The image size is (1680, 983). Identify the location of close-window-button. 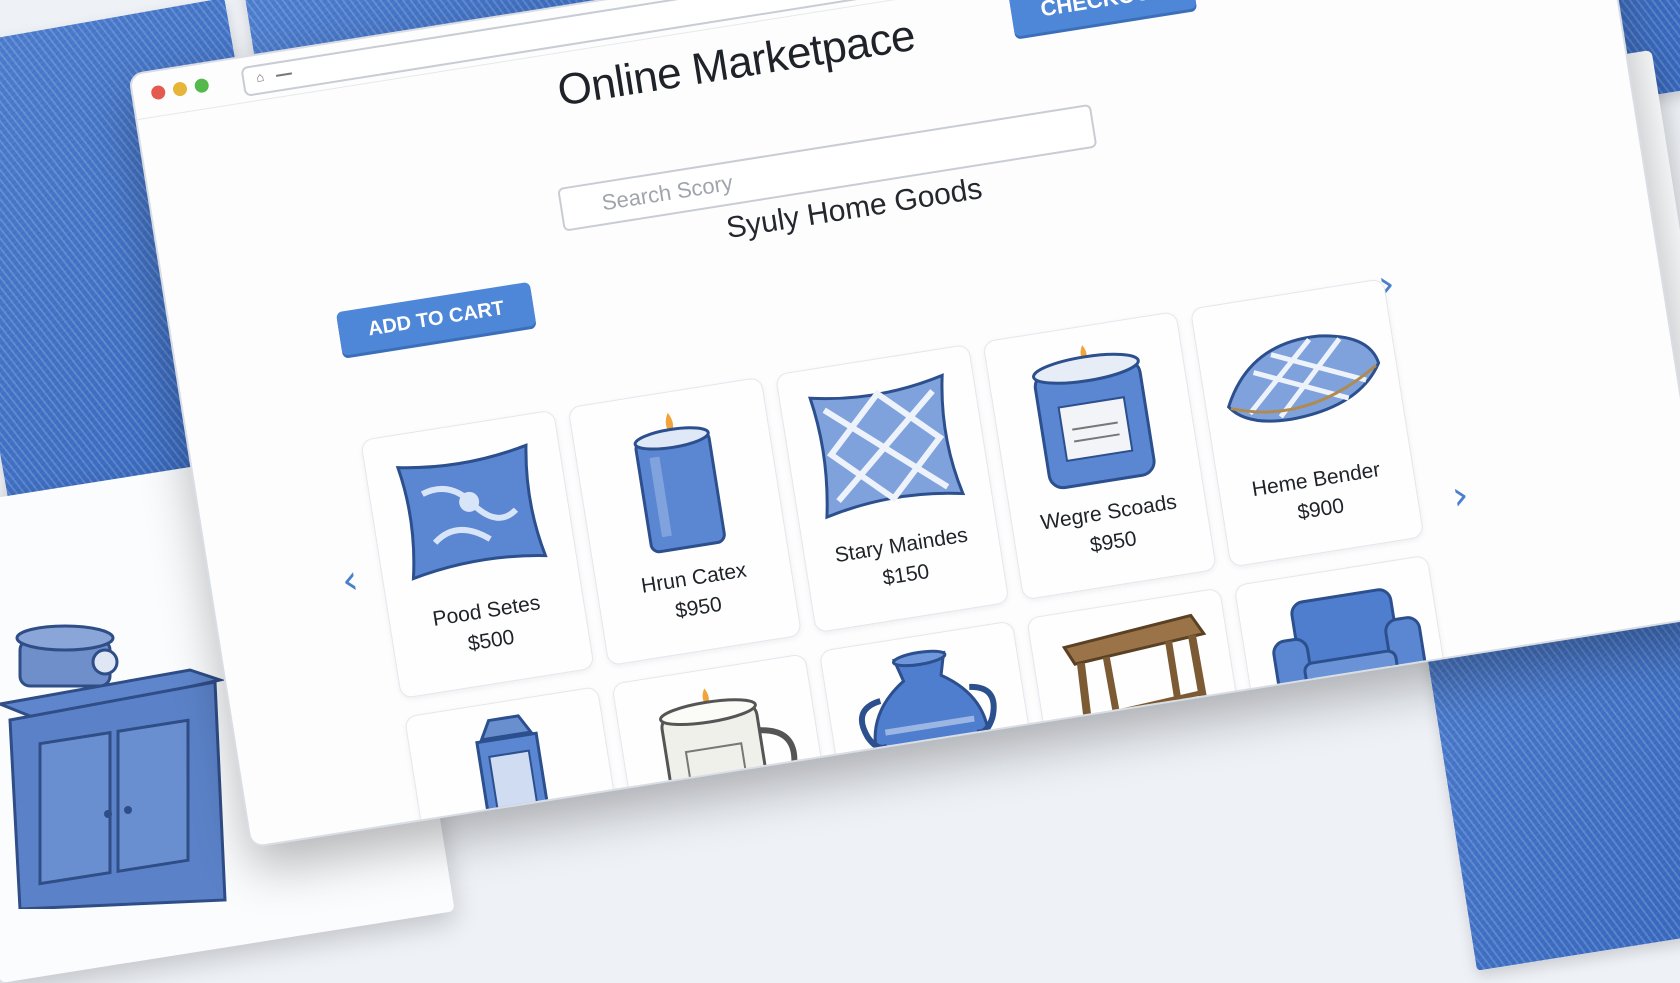
(158, 92).